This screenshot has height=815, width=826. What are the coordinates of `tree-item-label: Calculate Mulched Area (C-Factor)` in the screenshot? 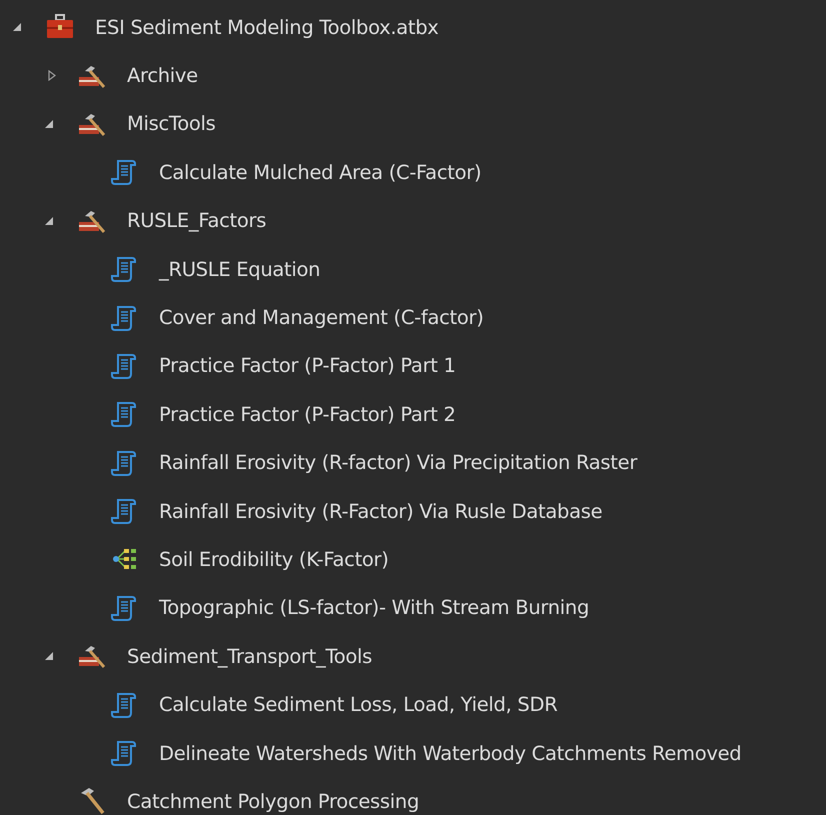 It's located at (320, 172).